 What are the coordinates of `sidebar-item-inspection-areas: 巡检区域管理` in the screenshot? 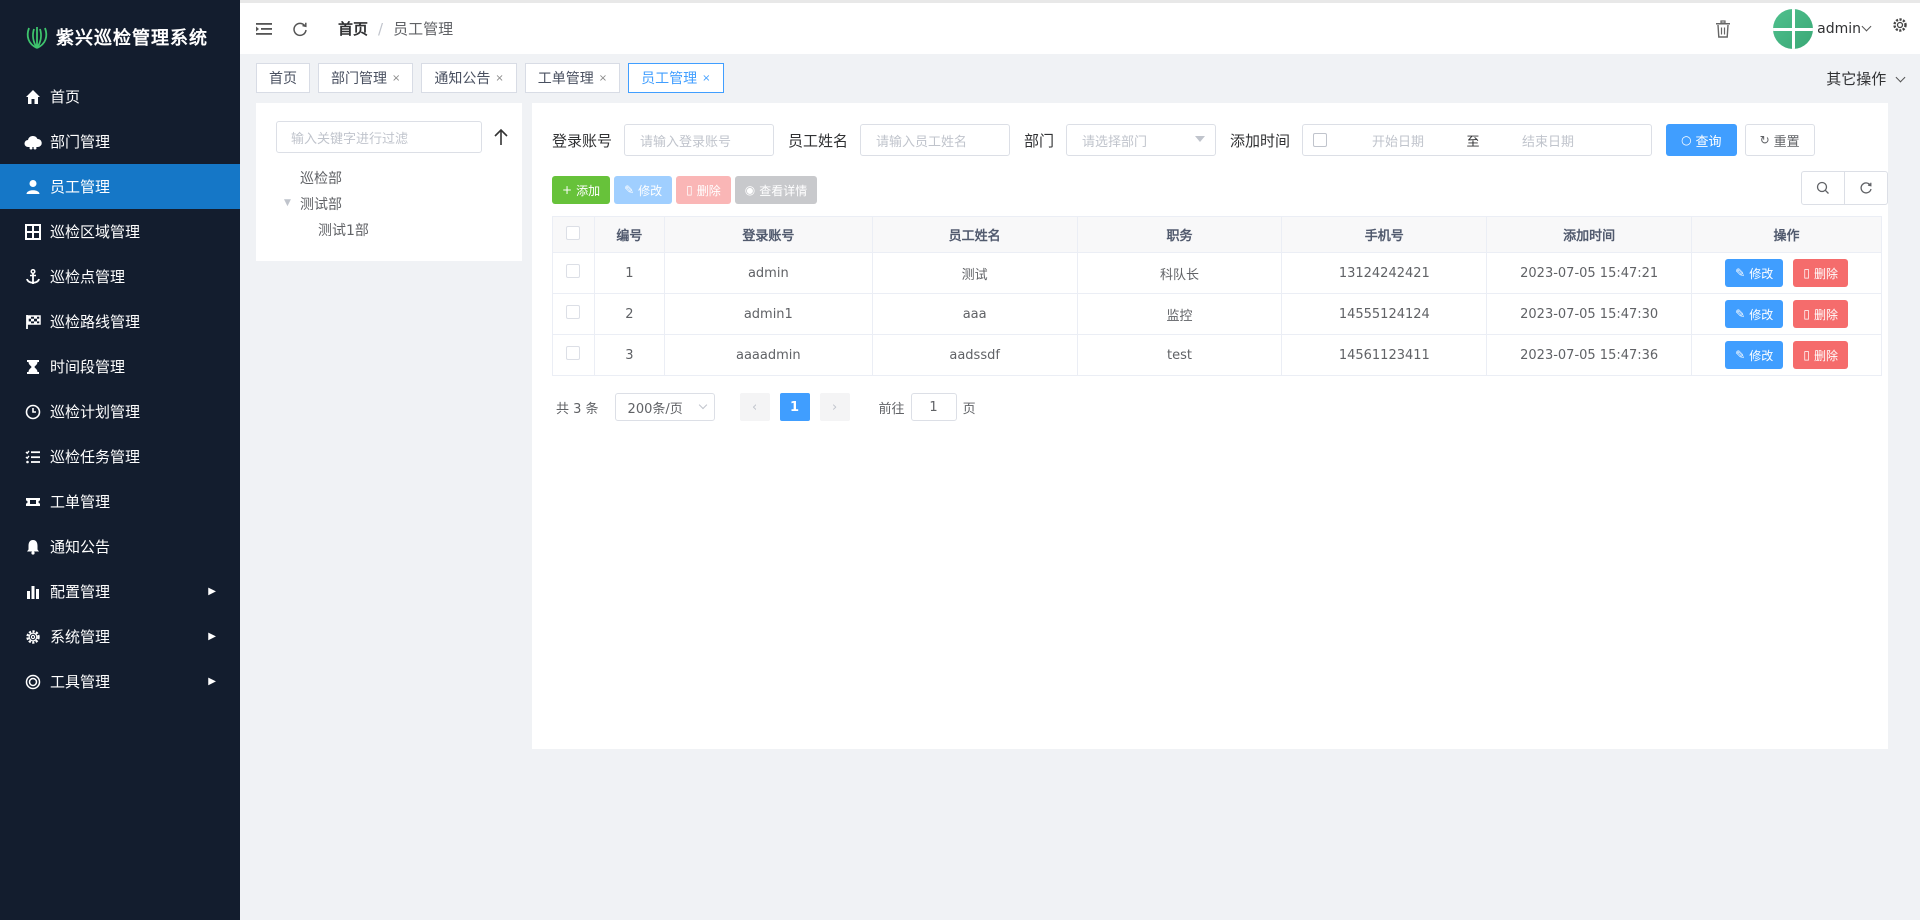 It's located at (120, 231).